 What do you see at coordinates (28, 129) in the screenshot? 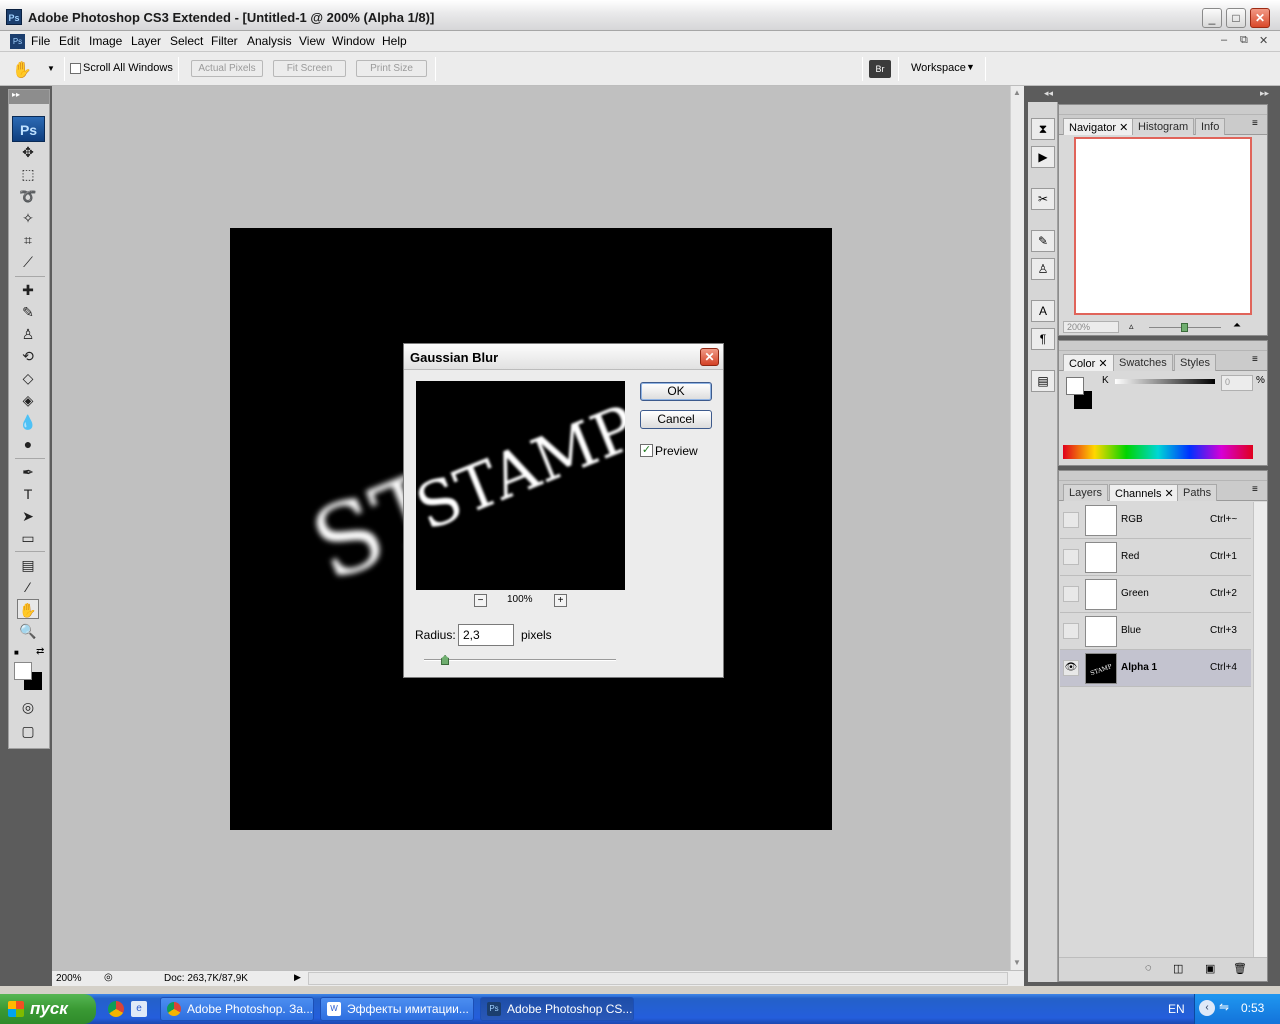
I see `photoshop-logo: Ps` at bounding box center [28, 129].